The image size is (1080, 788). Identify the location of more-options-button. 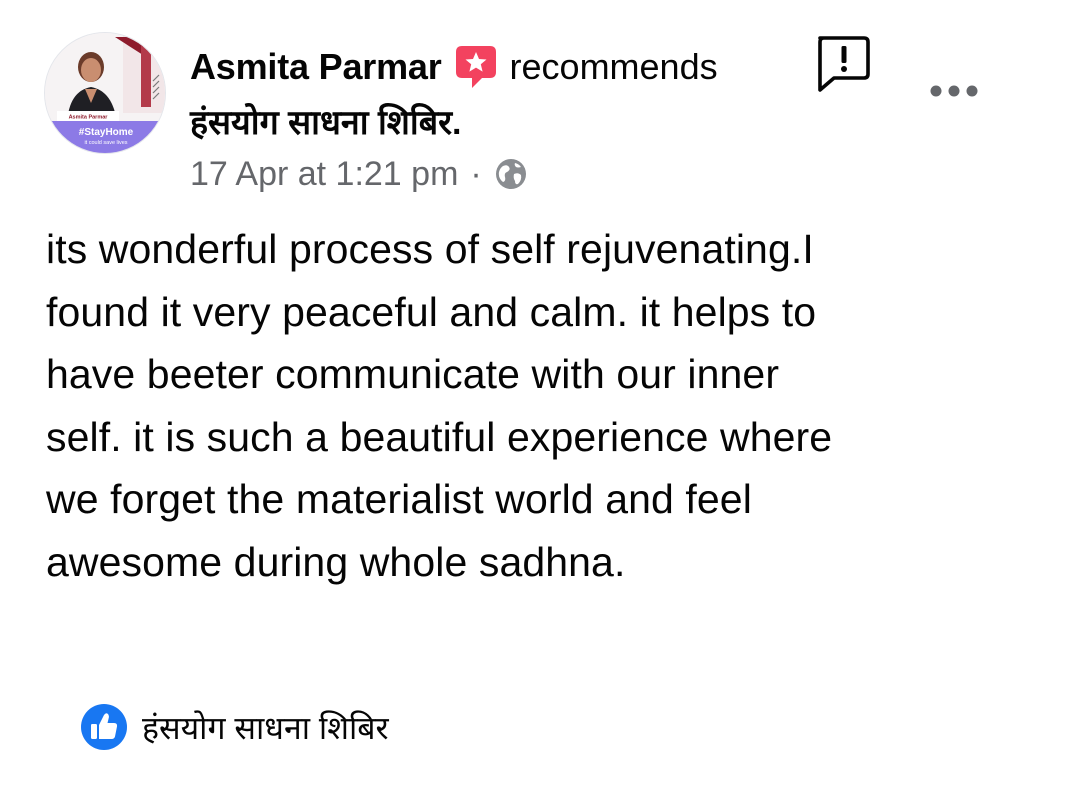
(954, 91).